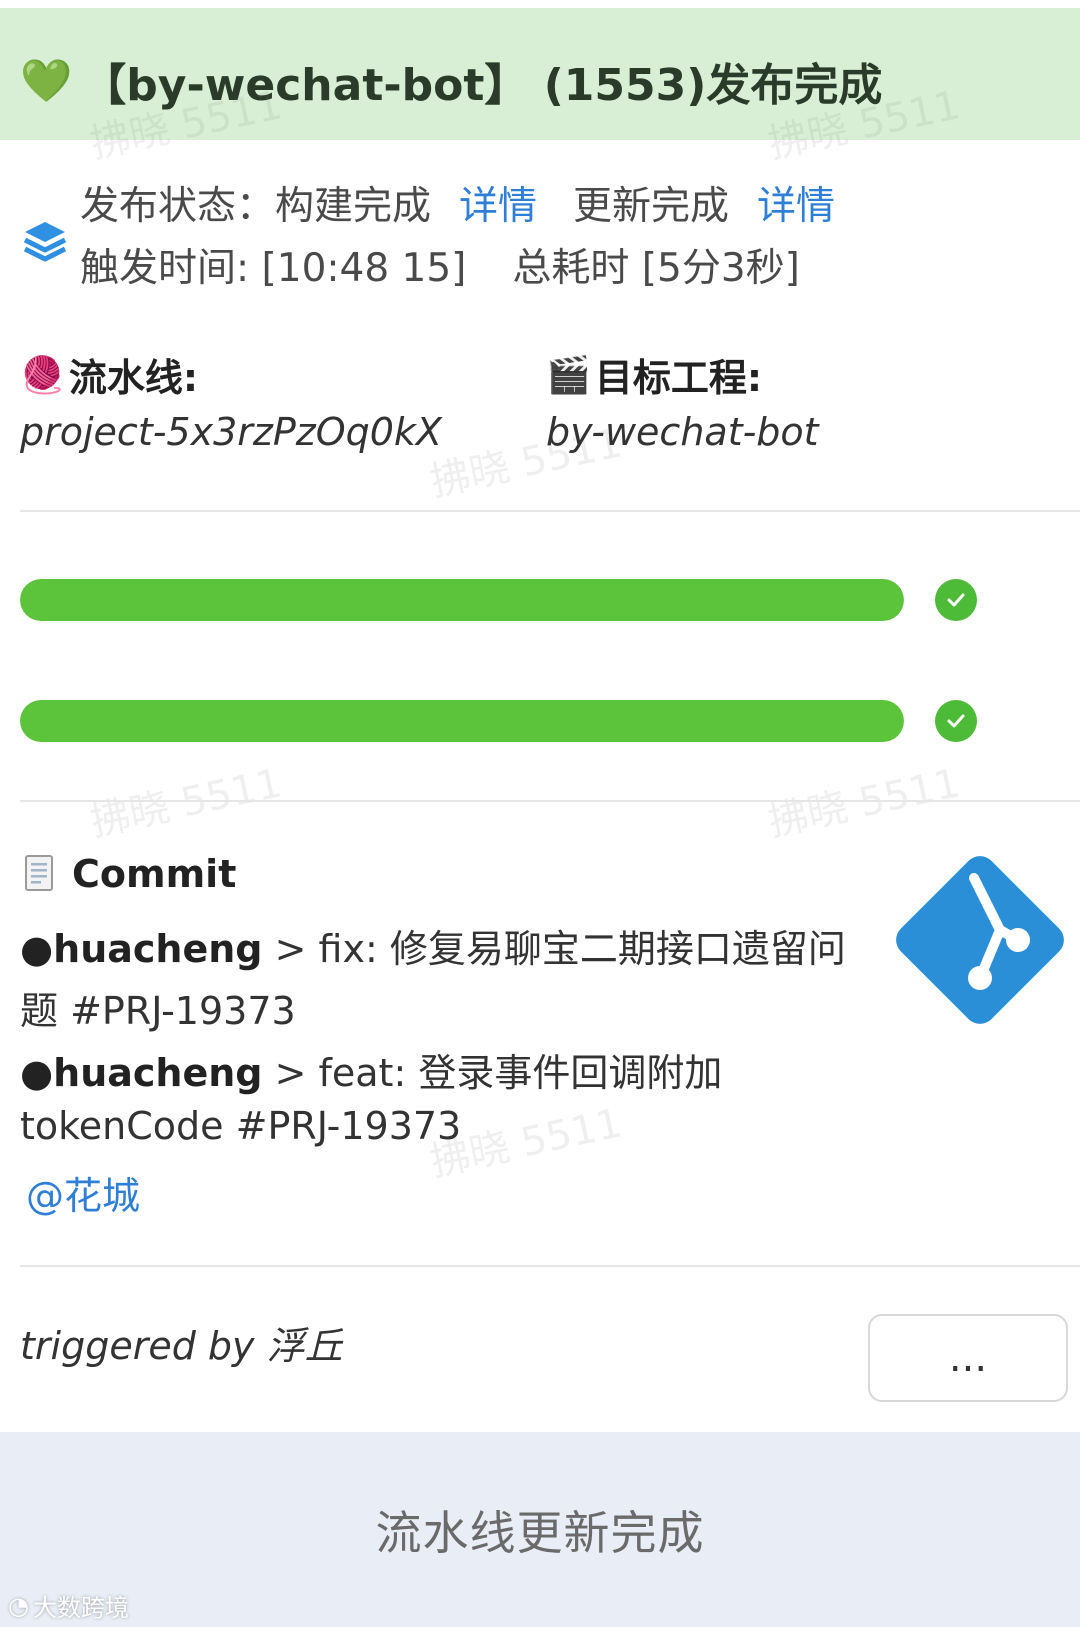 Image resolution: width=1080 pixels, height=1627 pixels. Describe the element at coordinates (568, 375) in the screenshot. I see `clapper-board-icon: 🎬` at that location.